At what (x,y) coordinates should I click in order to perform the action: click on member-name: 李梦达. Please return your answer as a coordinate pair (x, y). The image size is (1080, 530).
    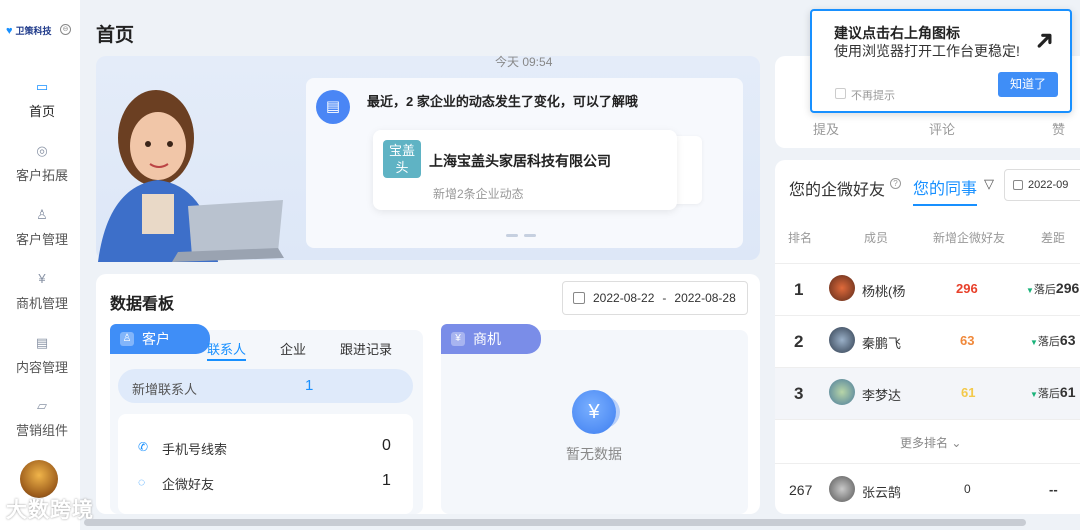
    Looking at the image, I should click on (882, 395).